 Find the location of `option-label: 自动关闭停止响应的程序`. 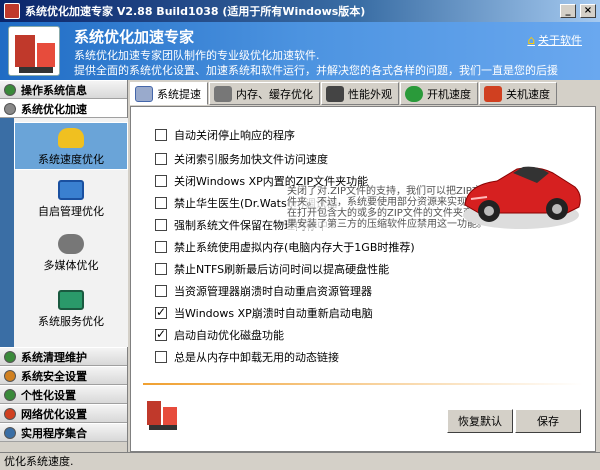

option-label: 自动关闭停止响应的程序 is located at coordinates (234, 135).